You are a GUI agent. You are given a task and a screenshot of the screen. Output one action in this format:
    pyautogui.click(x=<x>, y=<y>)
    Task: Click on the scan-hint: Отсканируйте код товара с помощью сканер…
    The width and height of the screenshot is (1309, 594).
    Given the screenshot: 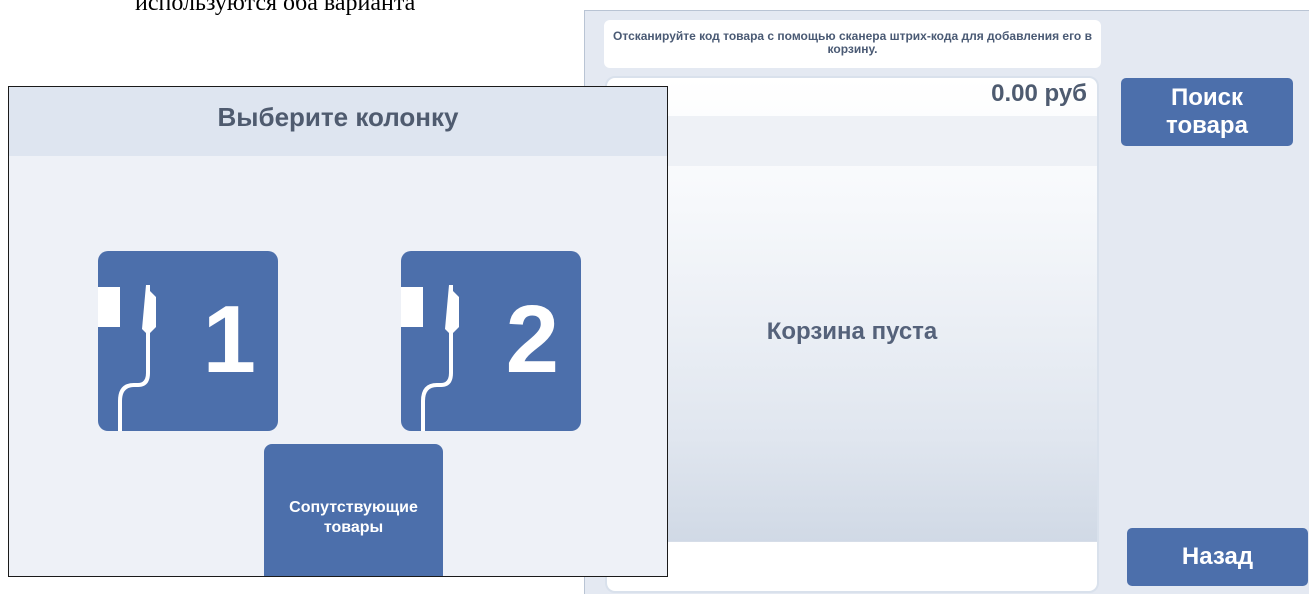 What is the action you would take?
    pyautogui.click(x=852, y=44)
    